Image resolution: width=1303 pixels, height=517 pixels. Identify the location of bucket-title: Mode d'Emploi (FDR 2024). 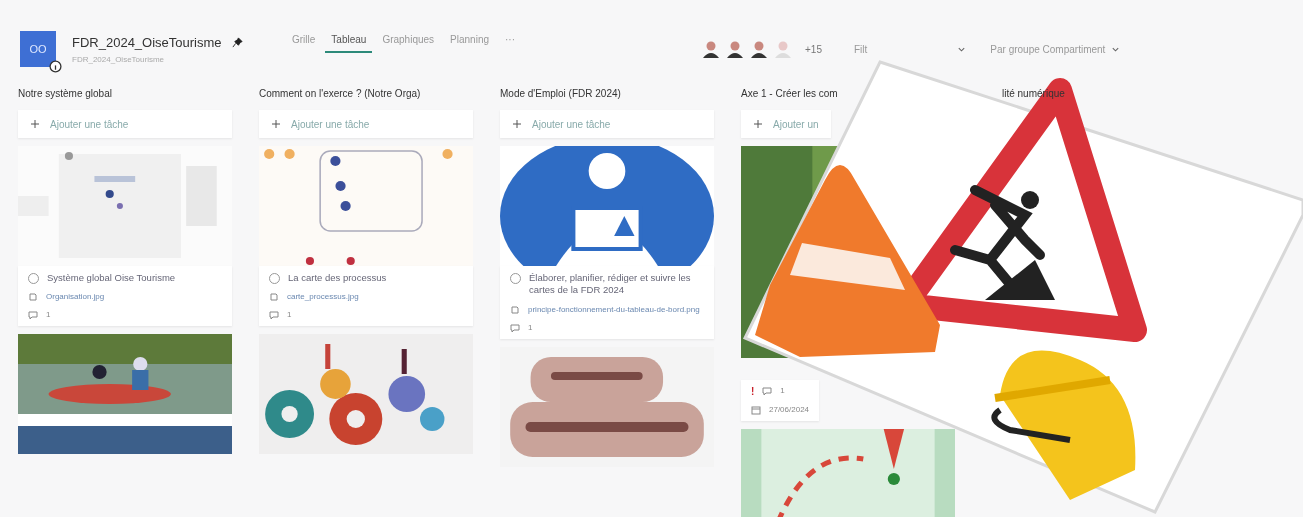
(561, 94).